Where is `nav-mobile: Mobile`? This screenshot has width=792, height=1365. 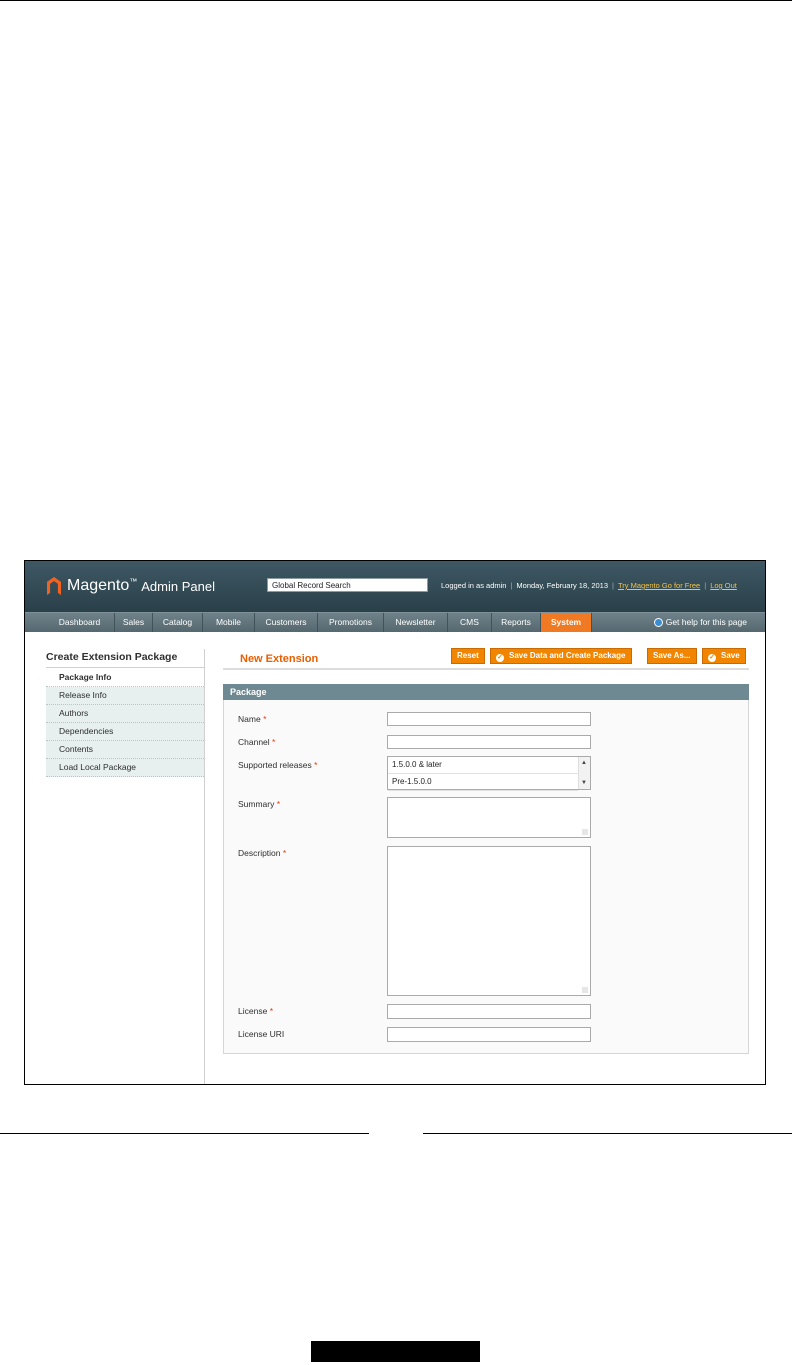 nav-mobile: Mobile is located at coordinates (229, 622).